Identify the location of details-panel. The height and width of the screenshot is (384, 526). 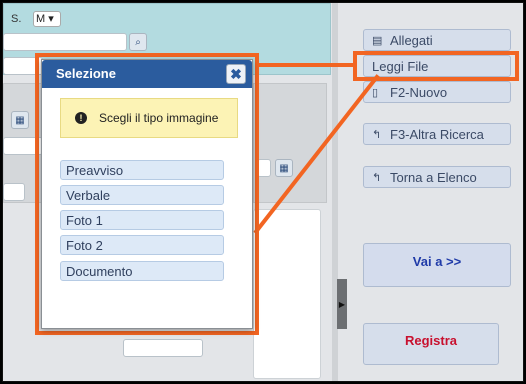
(287, 294).